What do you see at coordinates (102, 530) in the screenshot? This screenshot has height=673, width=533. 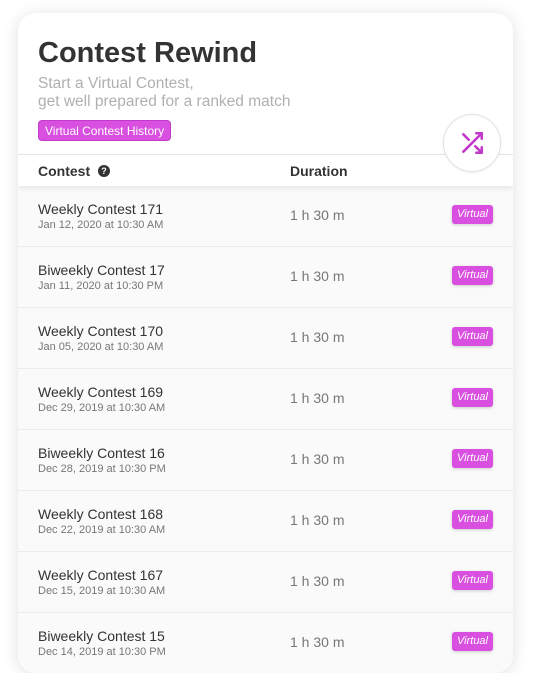 I see `contest-date: Dec 22, 2019 at 10:30 AM` at bounding box center [102, 530].